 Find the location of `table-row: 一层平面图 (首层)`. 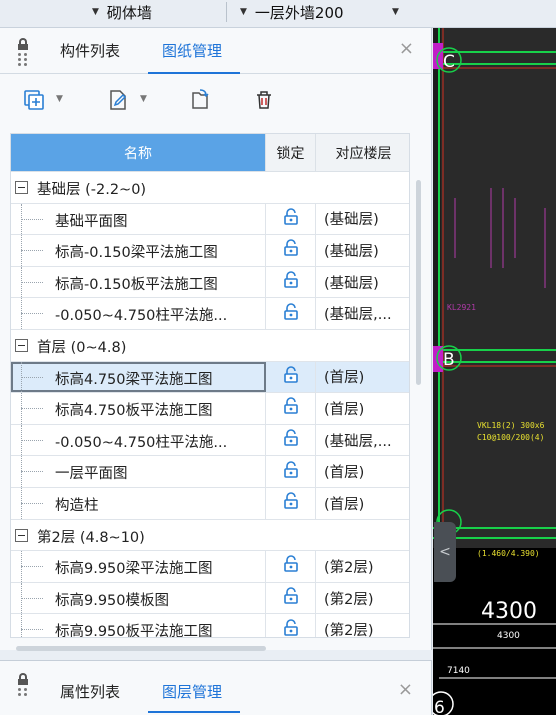

table-row: 一层平面图 (首层) is located at coordinates (210, 472).